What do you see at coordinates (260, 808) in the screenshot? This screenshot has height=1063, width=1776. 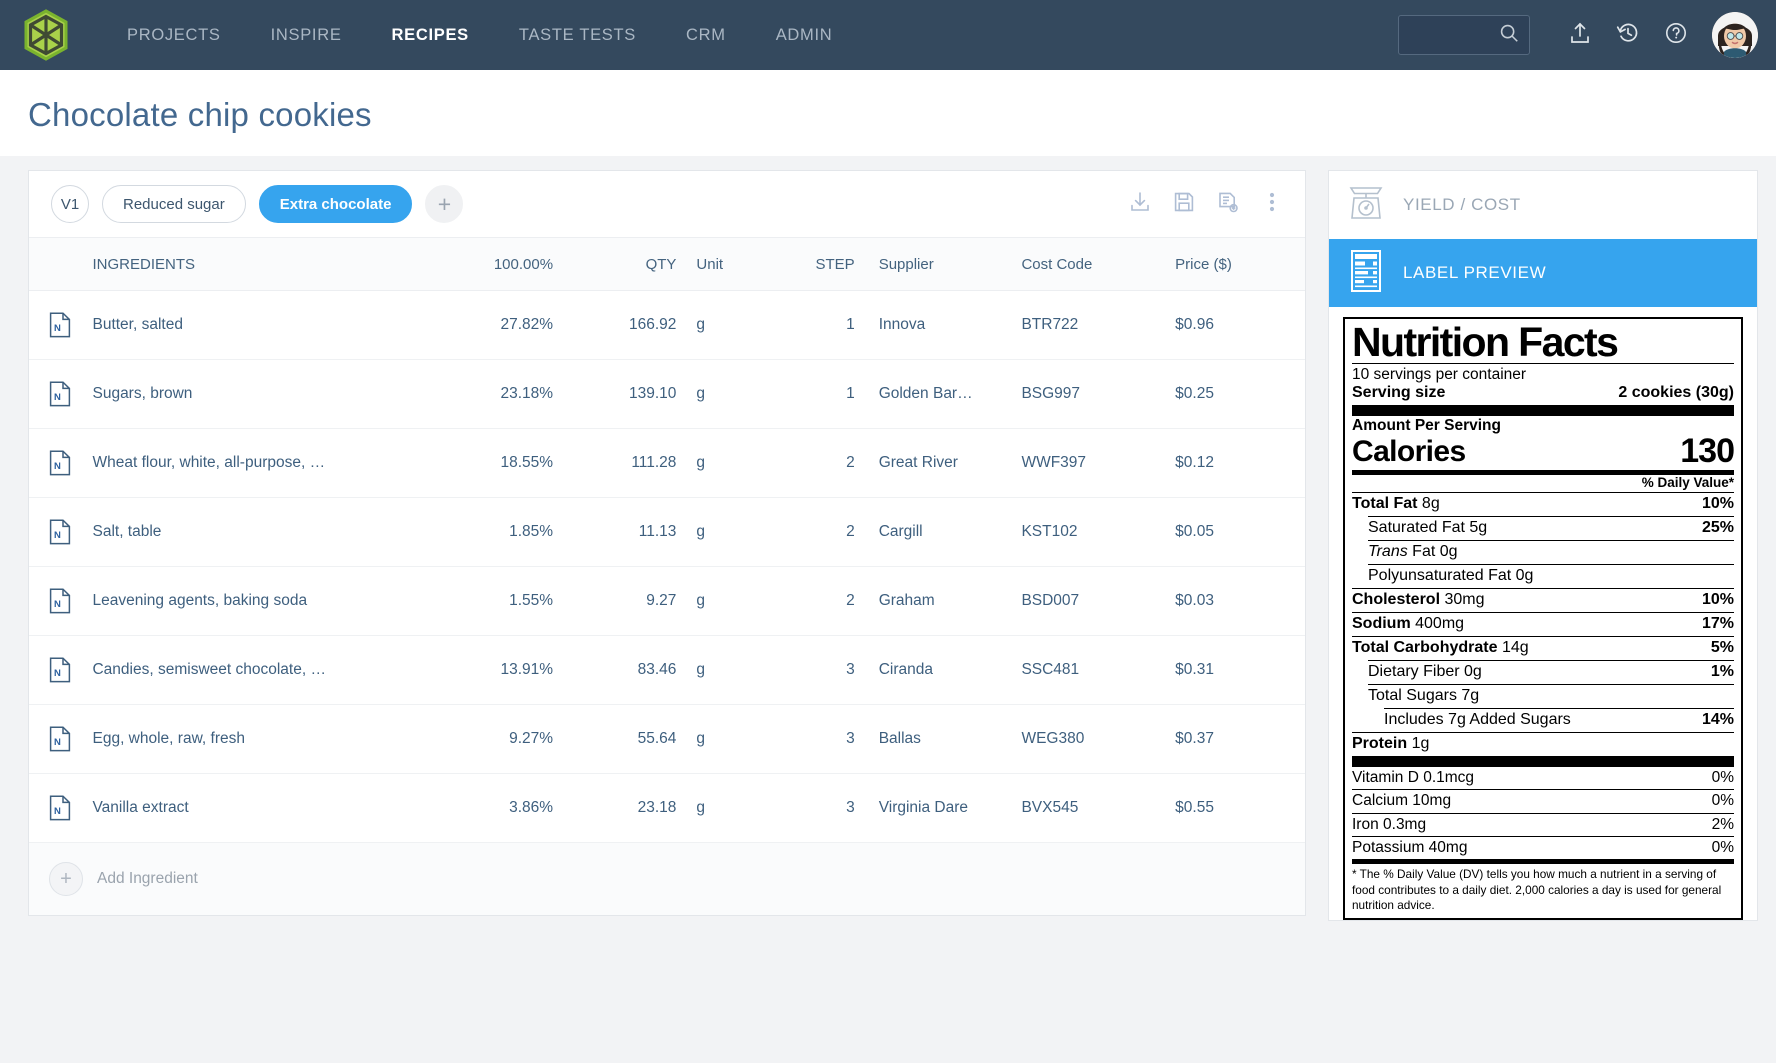 I see `cell-ingredient: Vanilla extract` at bounding box center [260, 808].